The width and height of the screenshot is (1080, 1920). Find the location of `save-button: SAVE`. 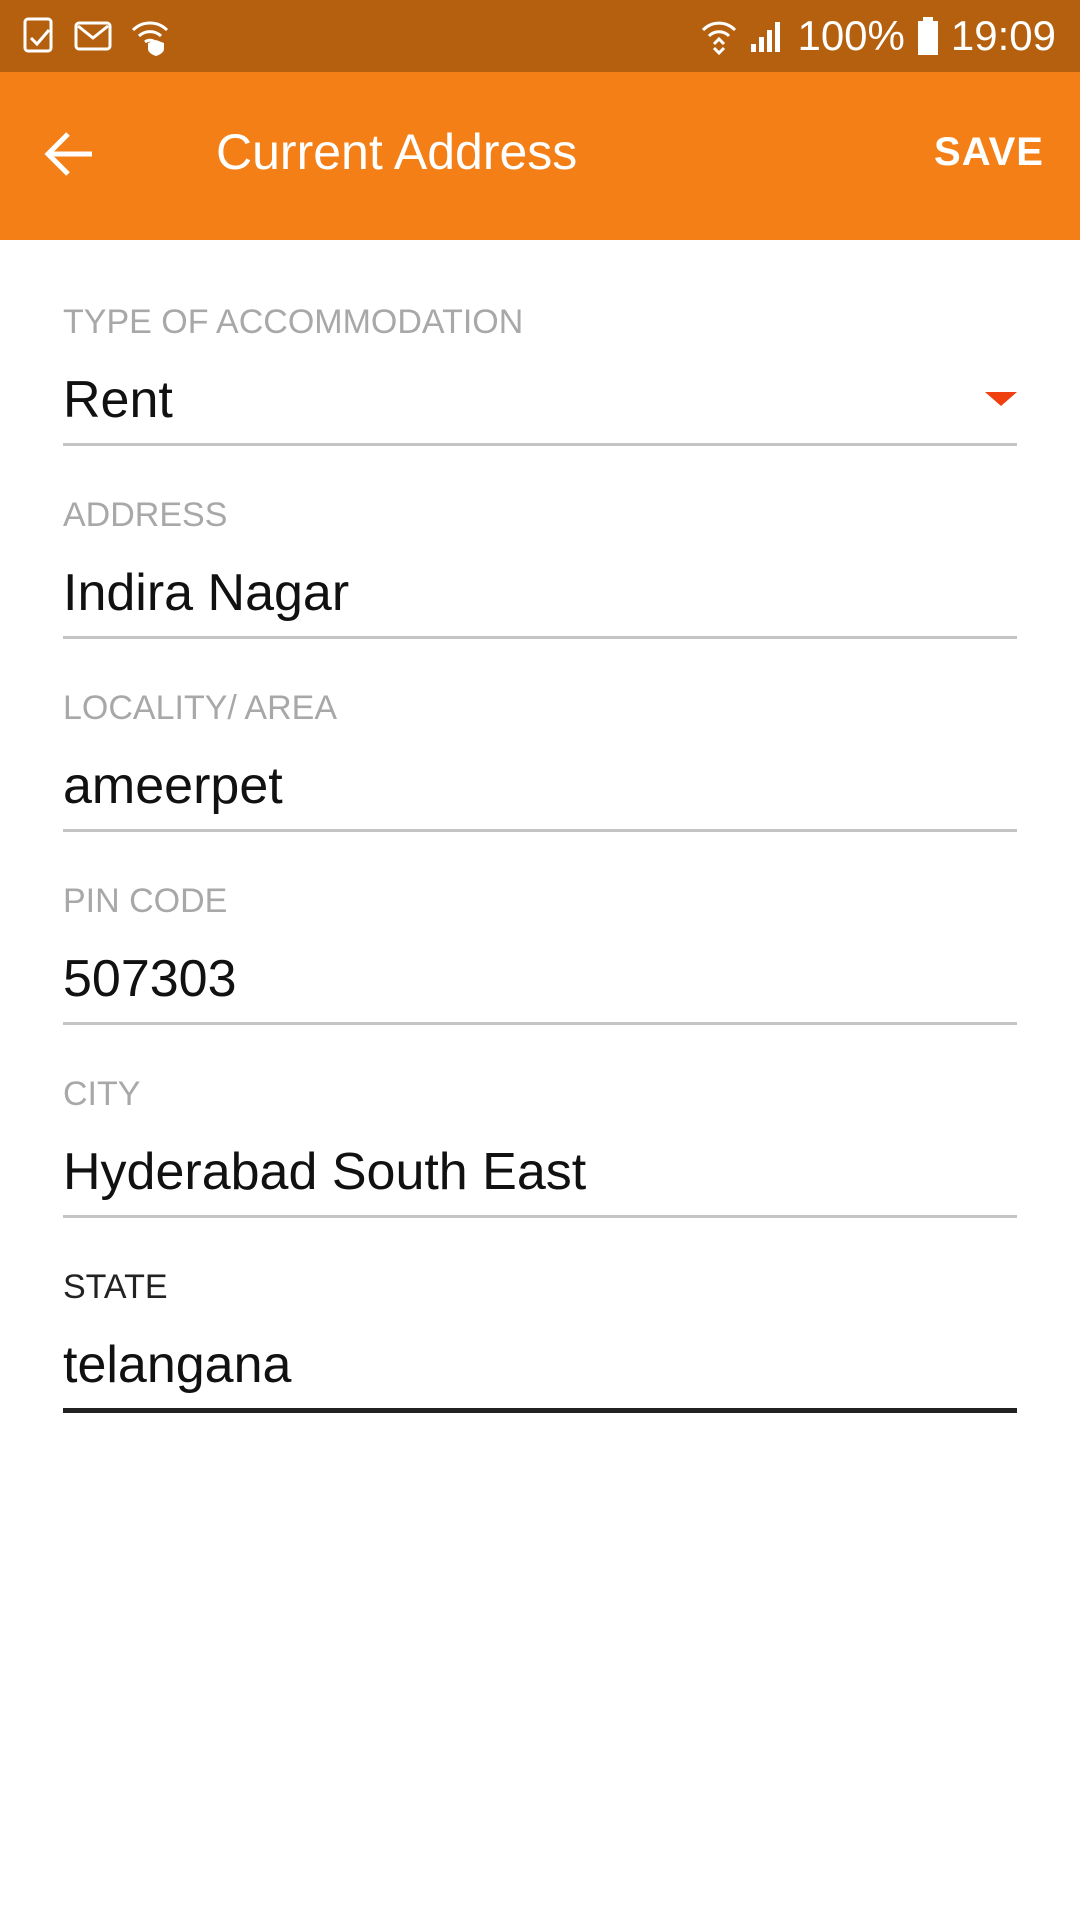

save-button: SAVE is located at coordinates (989, 152).